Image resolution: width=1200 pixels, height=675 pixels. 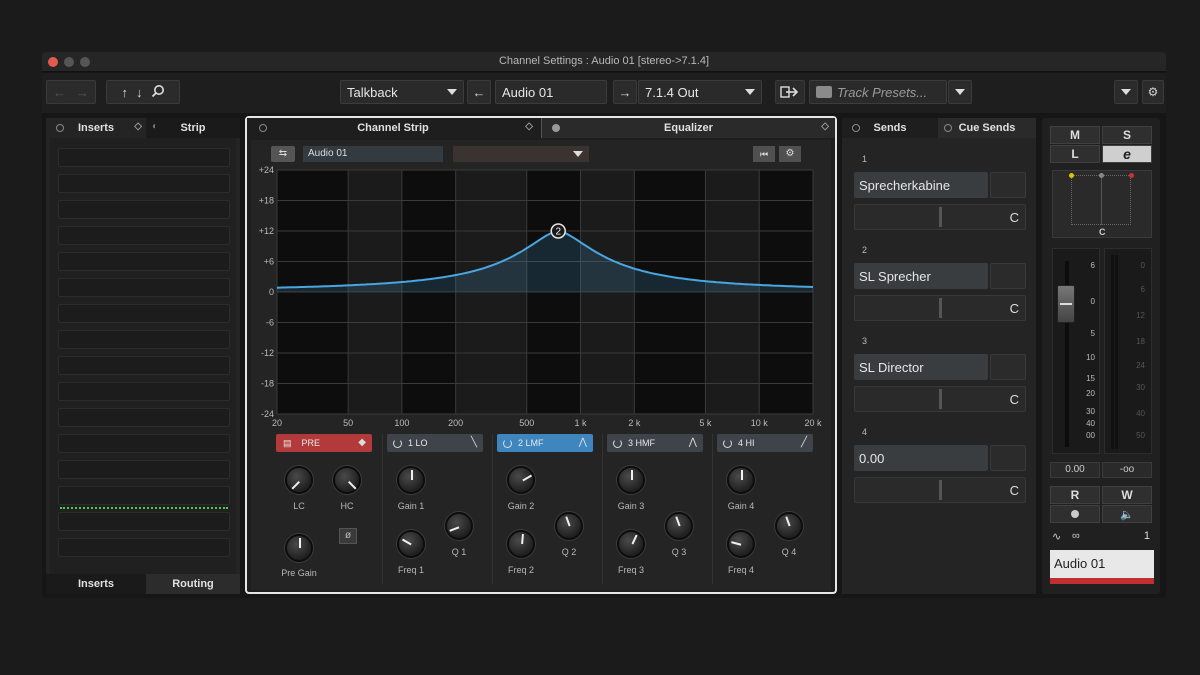 I want to click on volume-fader, so click(x=1066, y=304).